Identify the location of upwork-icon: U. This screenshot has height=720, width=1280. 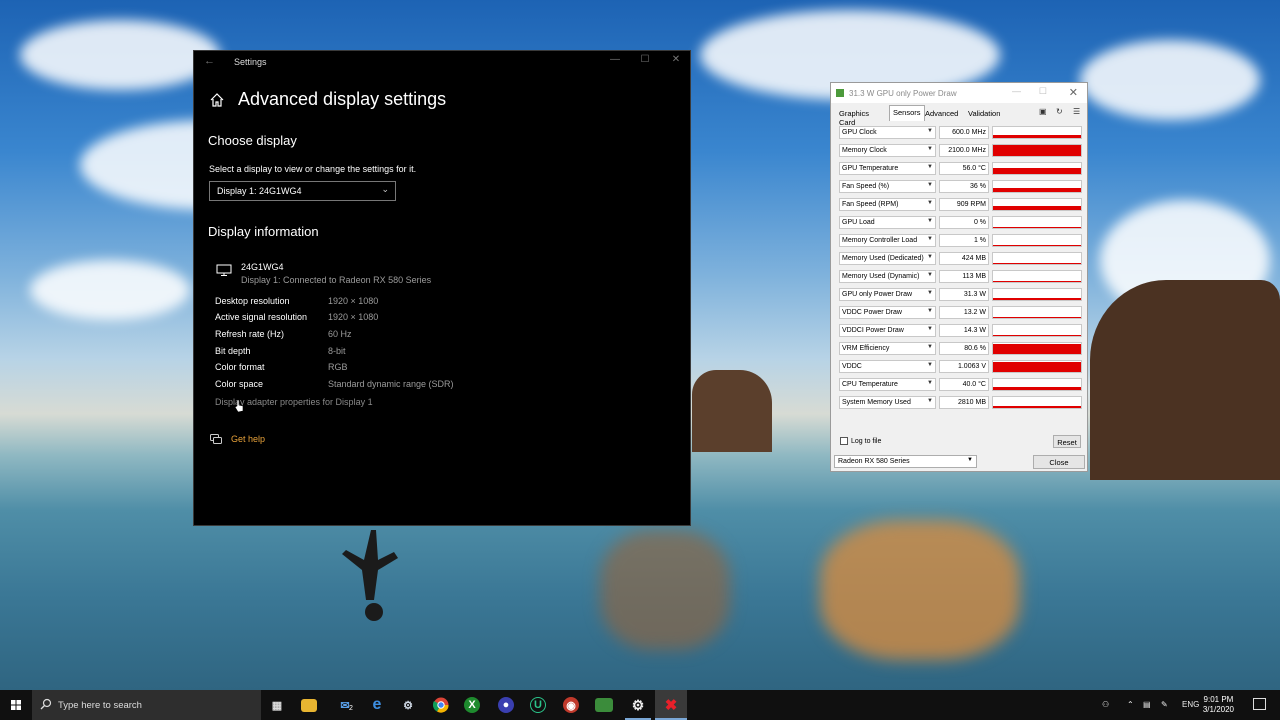
(538, 705).